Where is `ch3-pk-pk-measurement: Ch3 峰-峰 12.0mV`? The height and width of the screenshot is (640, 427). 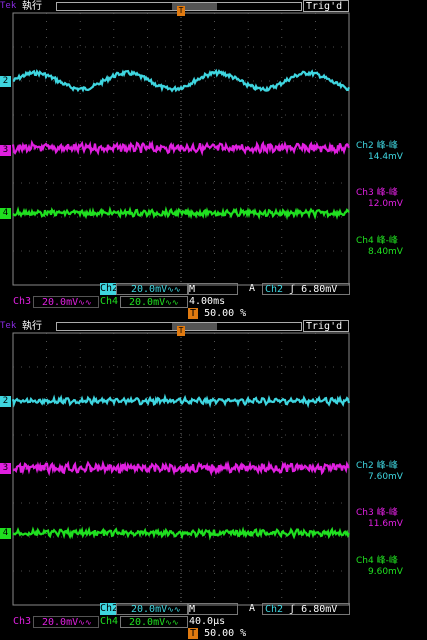
ch3-pk-pk-measurement: Ch3 峰-峰 12.0mV is located at coordinates (379, 199).